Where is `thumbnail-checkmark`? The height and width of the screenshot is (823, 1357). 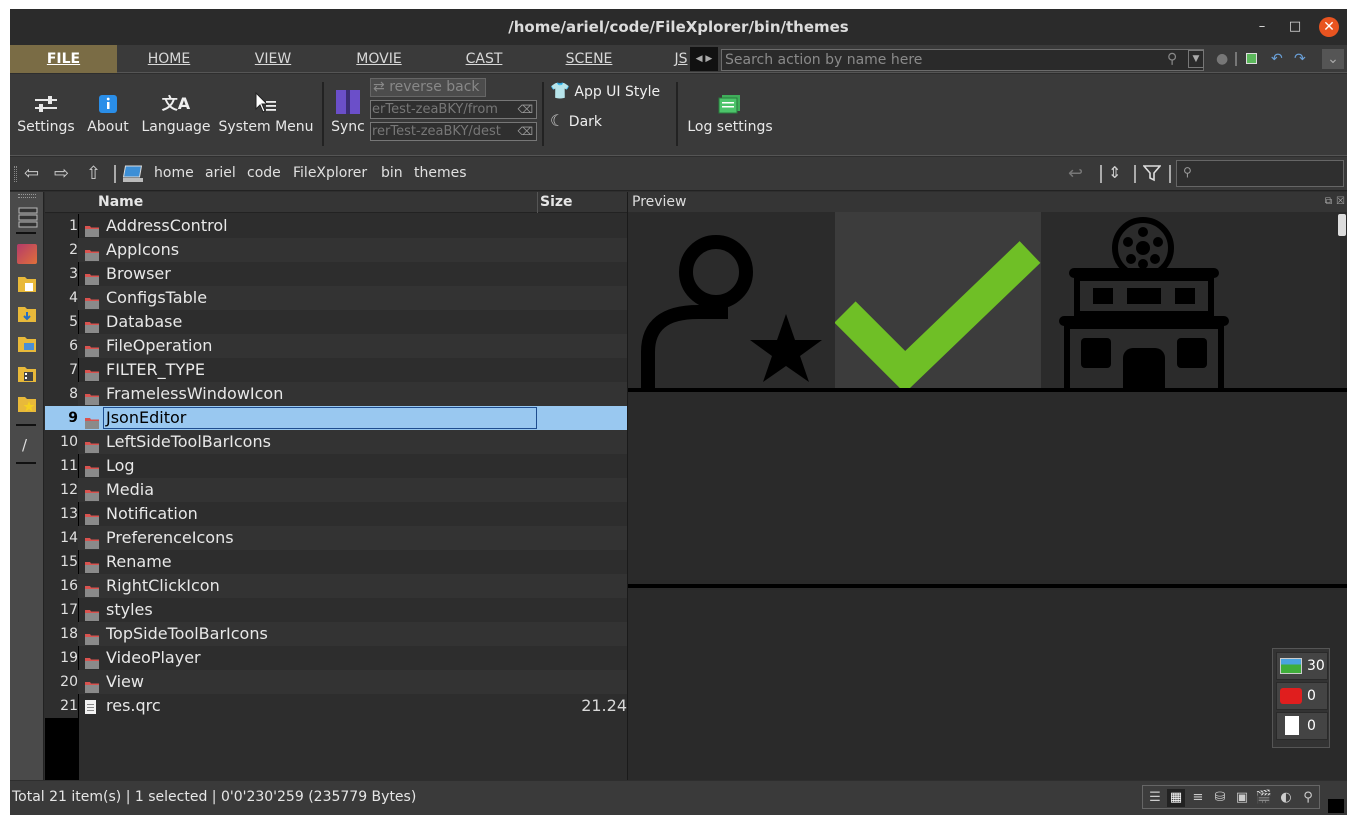 thumbnail-checkmark is located at coordinates (938, 300).